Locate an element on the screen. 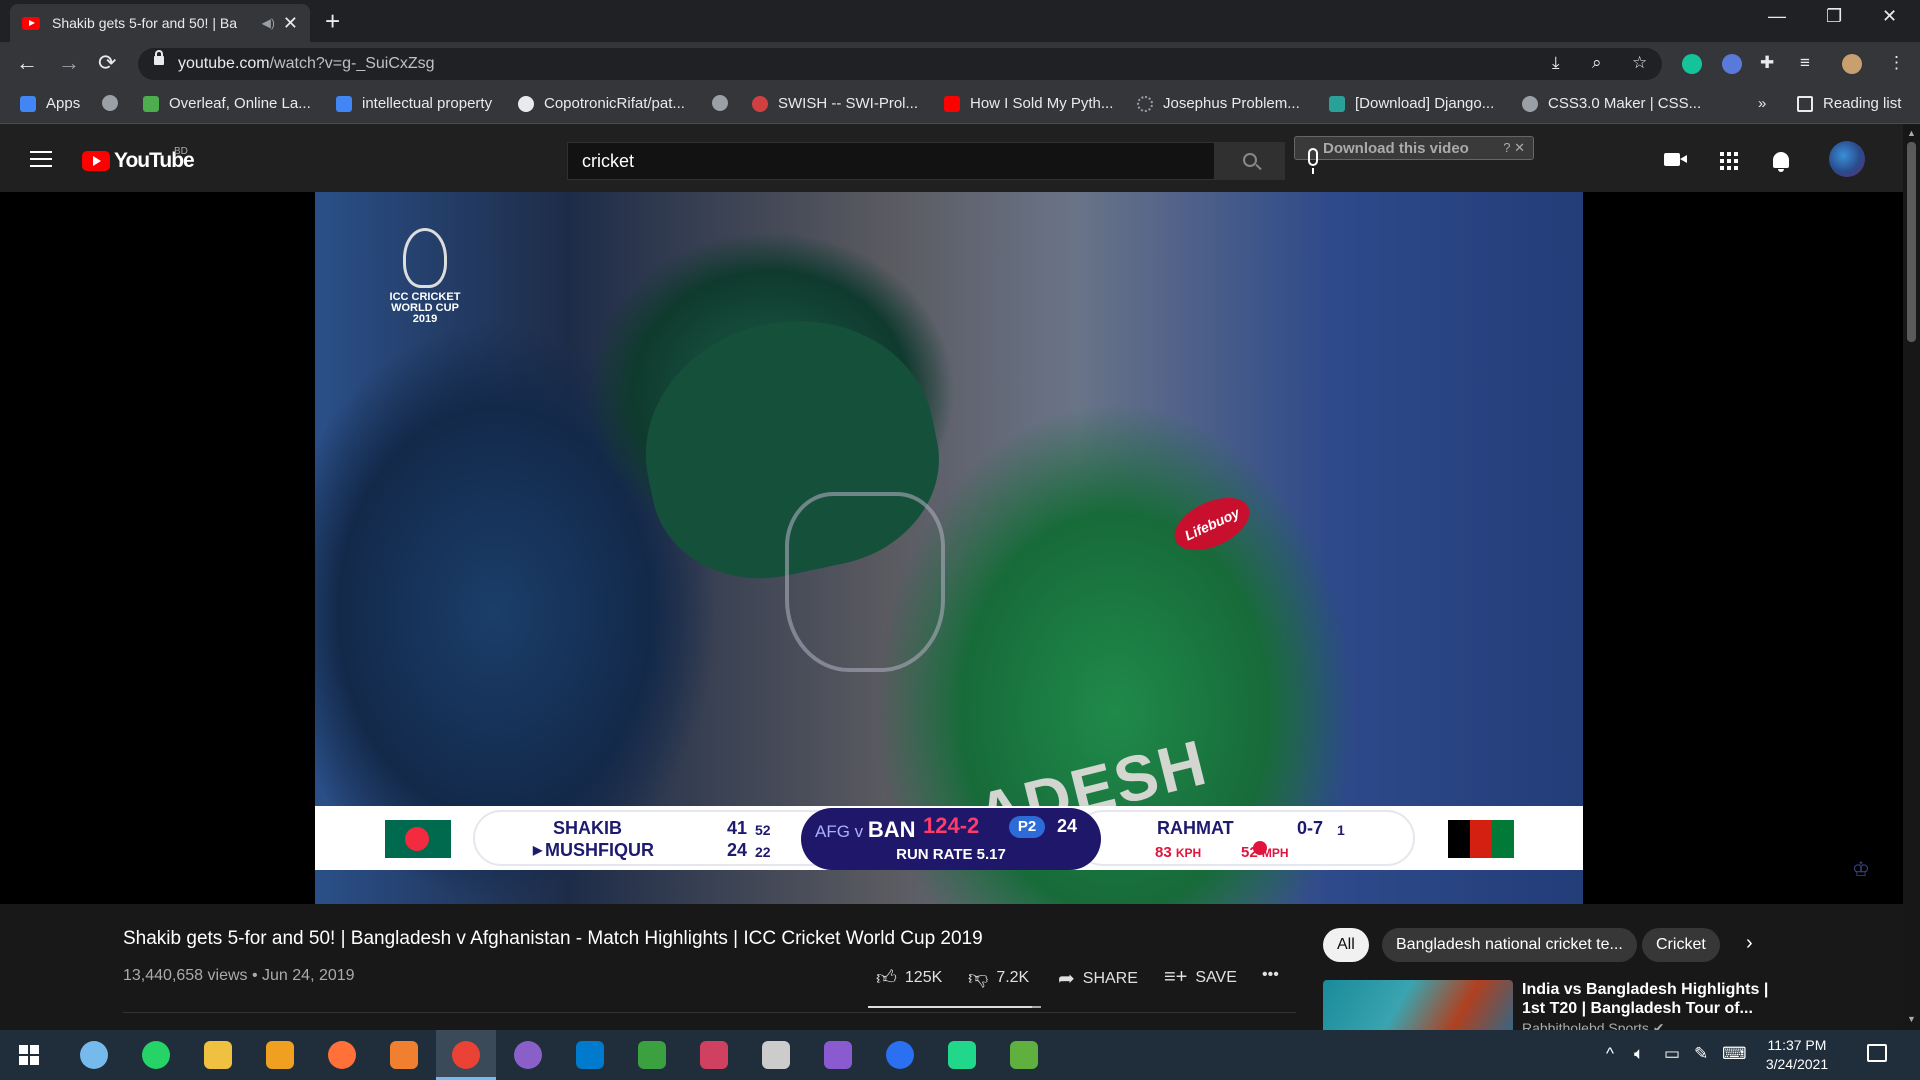  scroll-up-icon: ▲ is located at coordinates (1911, 133).